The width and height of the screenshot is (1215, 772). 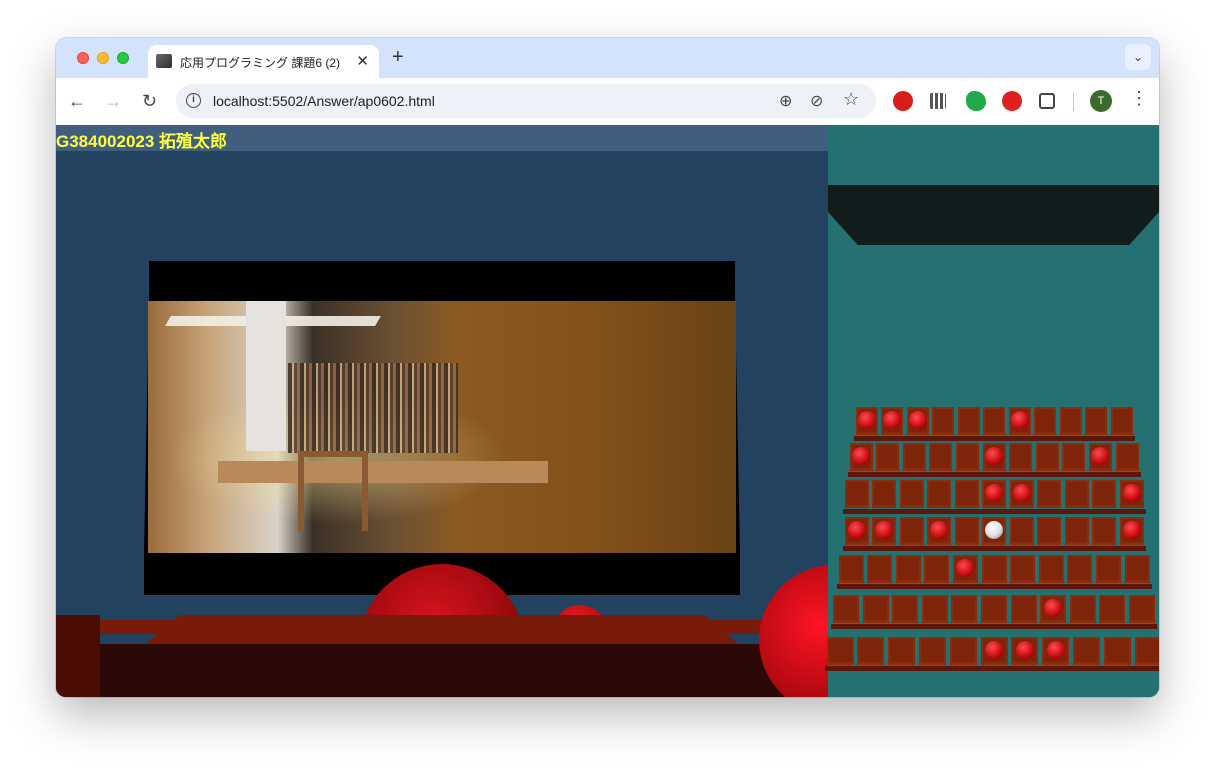 What do you see at coordinates (77, 101) in the screenshot?
I see `back-button: ←` at bounding box center [77, 101].